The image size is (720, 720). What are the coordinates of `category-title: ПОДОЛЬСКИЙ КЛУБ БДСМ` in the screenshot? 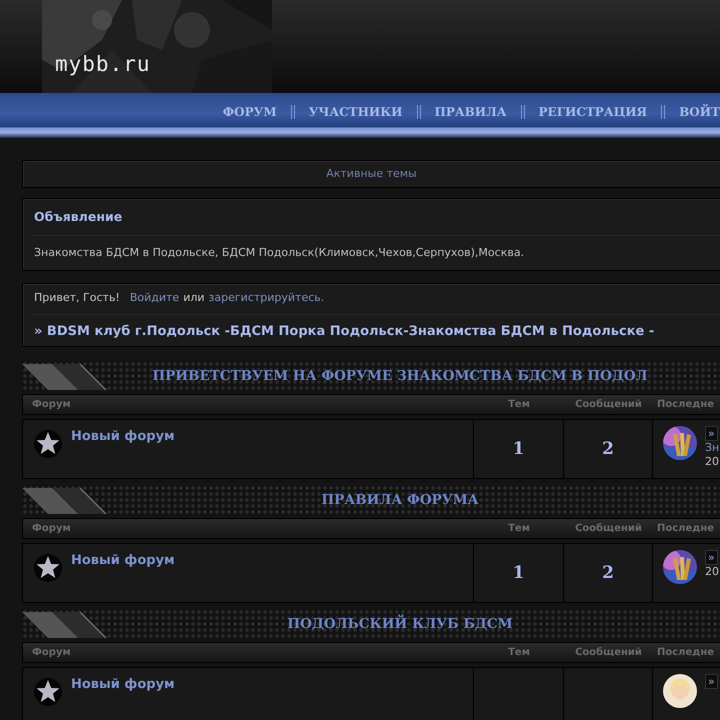 It's located at (415, 624).